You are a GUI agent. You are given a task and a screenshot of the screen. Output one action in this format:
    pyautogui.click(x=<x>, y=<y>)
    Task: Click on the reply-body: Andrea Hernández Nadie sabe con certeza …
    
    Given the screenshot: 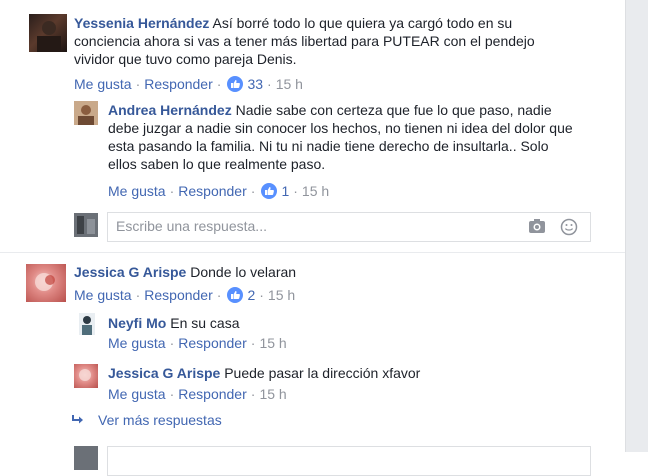 What is the action you would take?
    pyautogui.click(x=343, y=137)
    